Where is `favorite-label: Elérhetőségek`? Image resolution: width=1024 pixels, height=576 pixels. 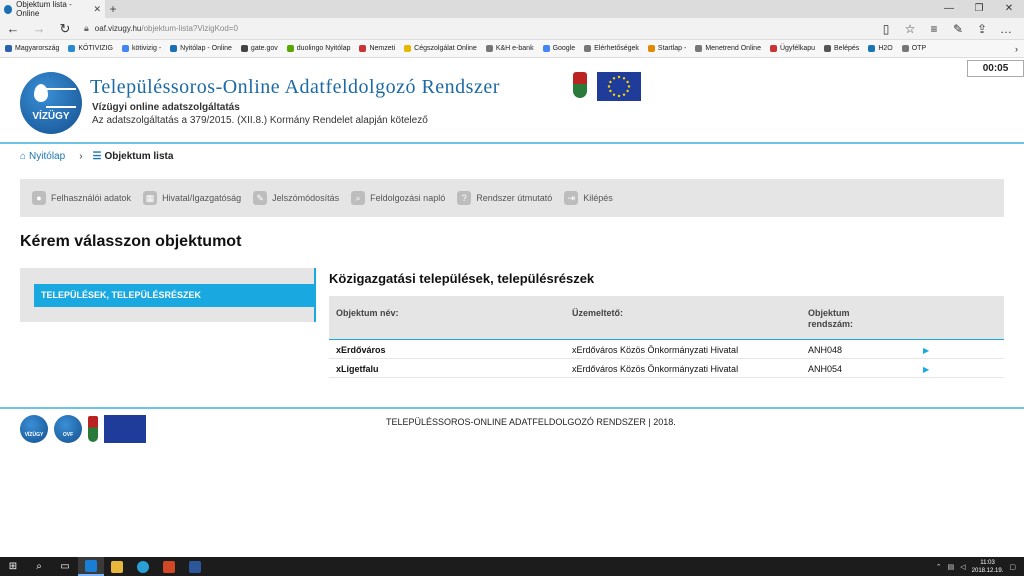
favorite-label: Elérhetőségek is located at coordinates (616, 48).